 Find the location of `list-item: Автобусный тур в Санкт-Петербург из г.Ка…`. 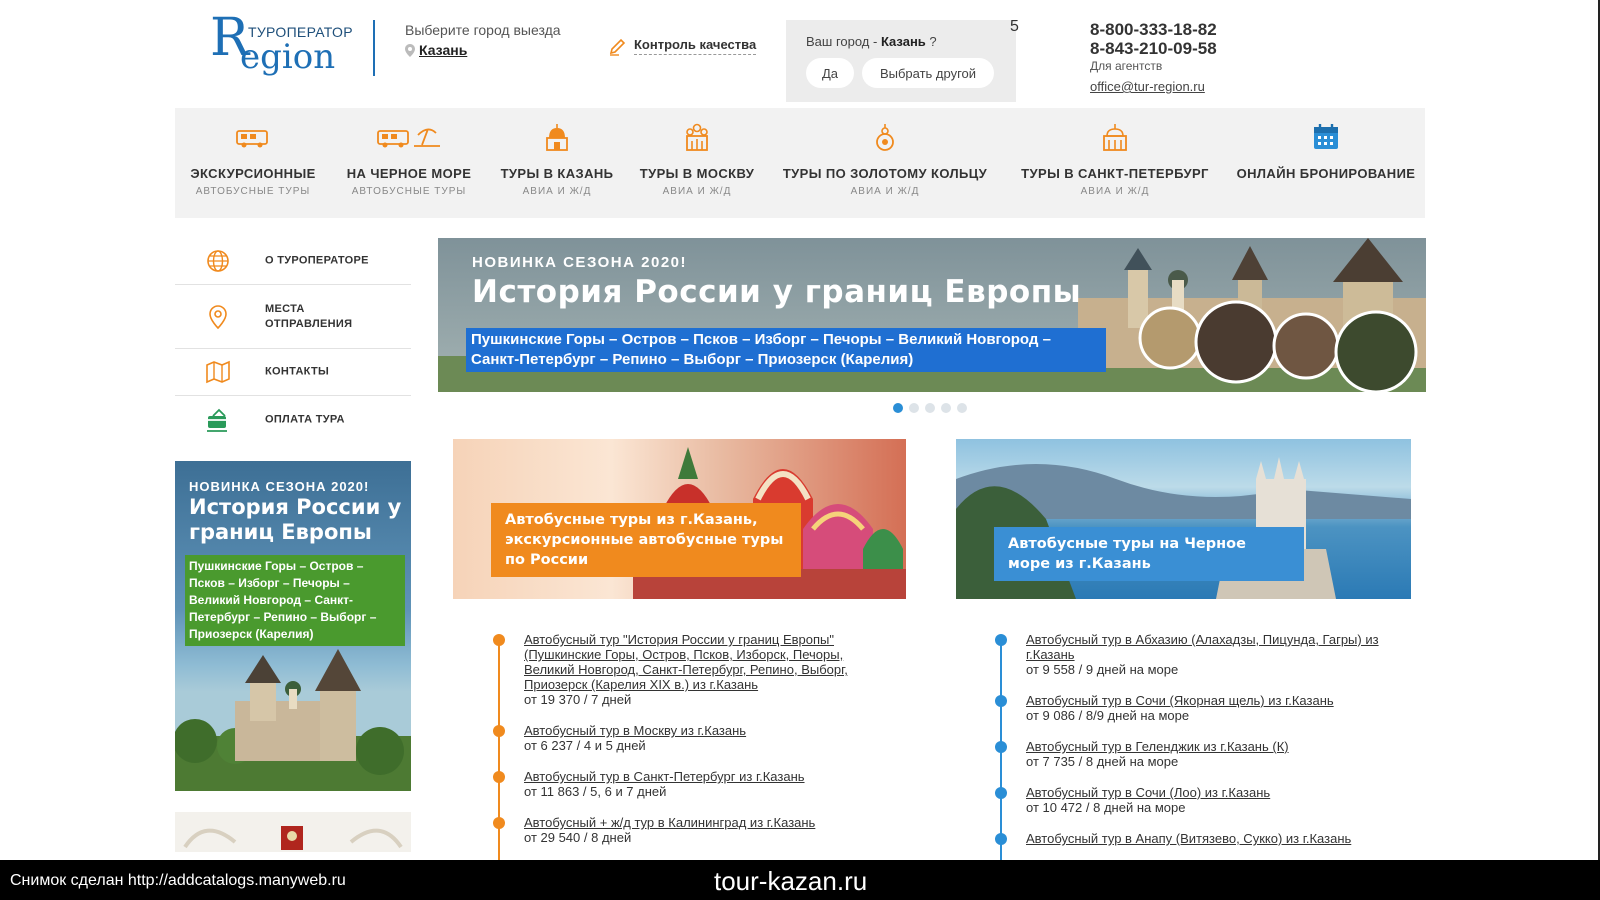

list-item: Автобусный тур в Санкт-Петербург из г.Ка… is located at coordinates (688, 784).